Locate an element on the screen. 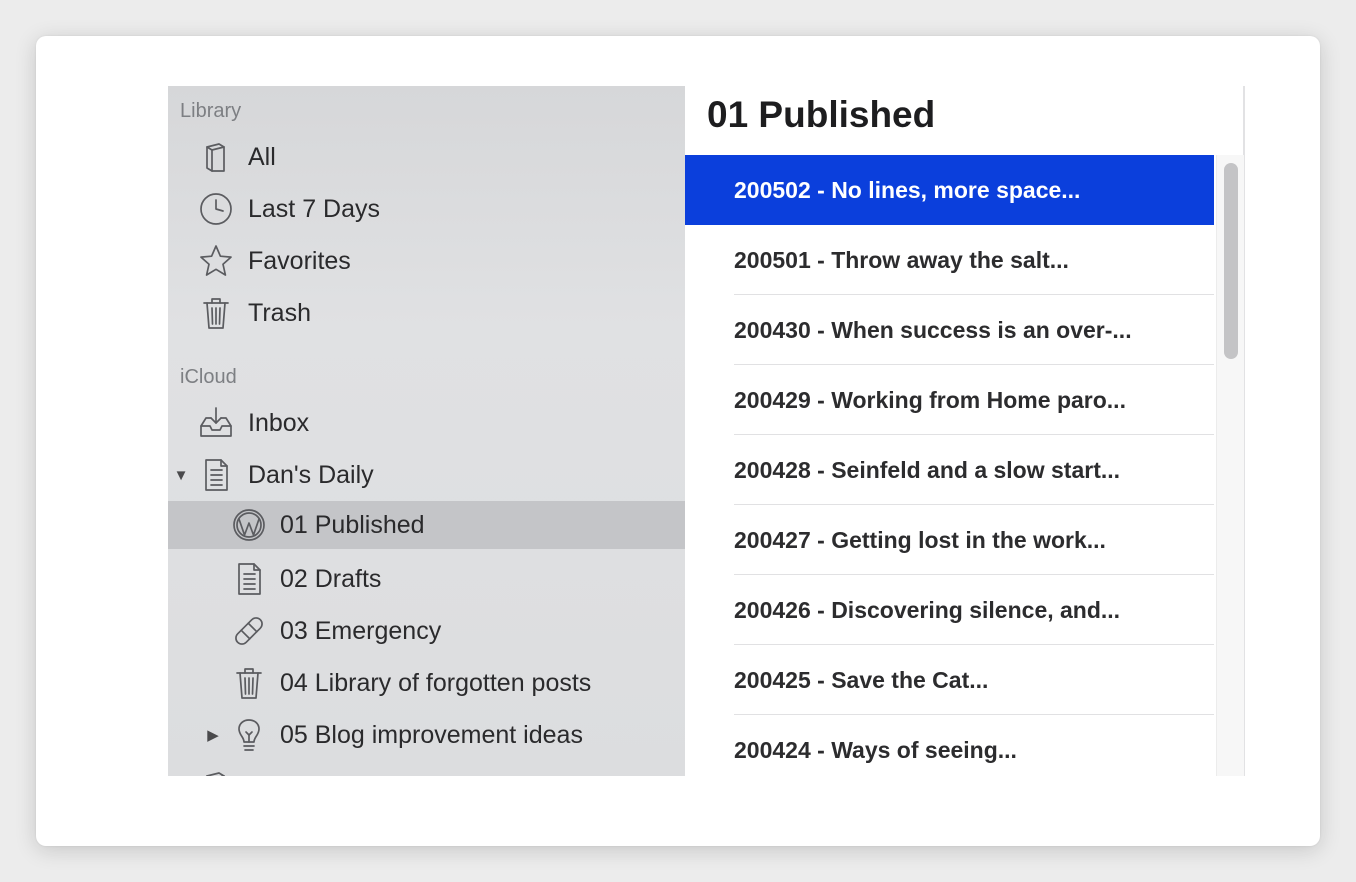  clock-icon is located at coordinates (216, 209).